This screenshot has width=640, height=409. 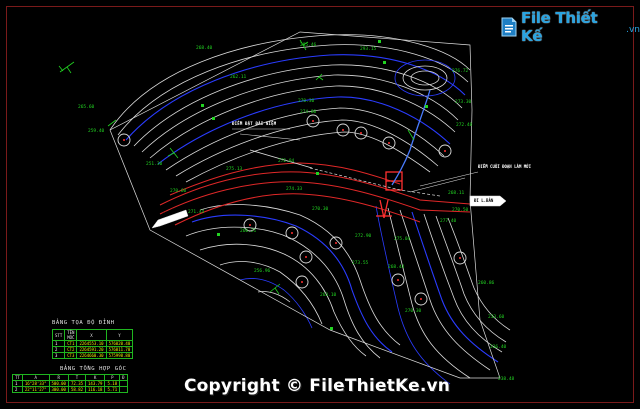 I want to click on svg-text: 274.33, so click(x=294, y=189).